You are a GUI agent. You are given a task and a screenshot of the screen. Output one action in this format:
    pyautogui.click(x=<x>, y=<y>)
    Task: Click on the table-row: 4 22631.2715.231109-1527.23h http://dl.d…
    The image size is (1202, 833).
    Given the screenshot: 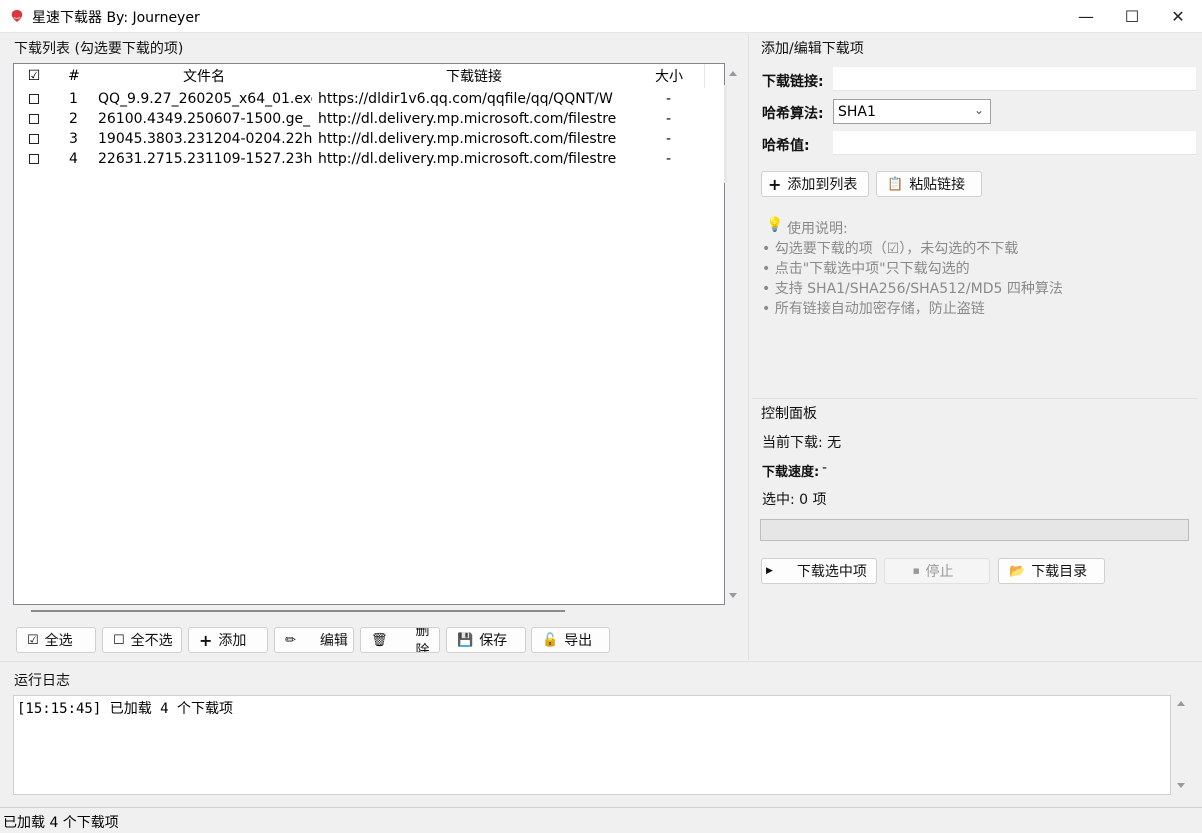 What is the action you would take?
    pyautogui.click(x=369, y=159)
    